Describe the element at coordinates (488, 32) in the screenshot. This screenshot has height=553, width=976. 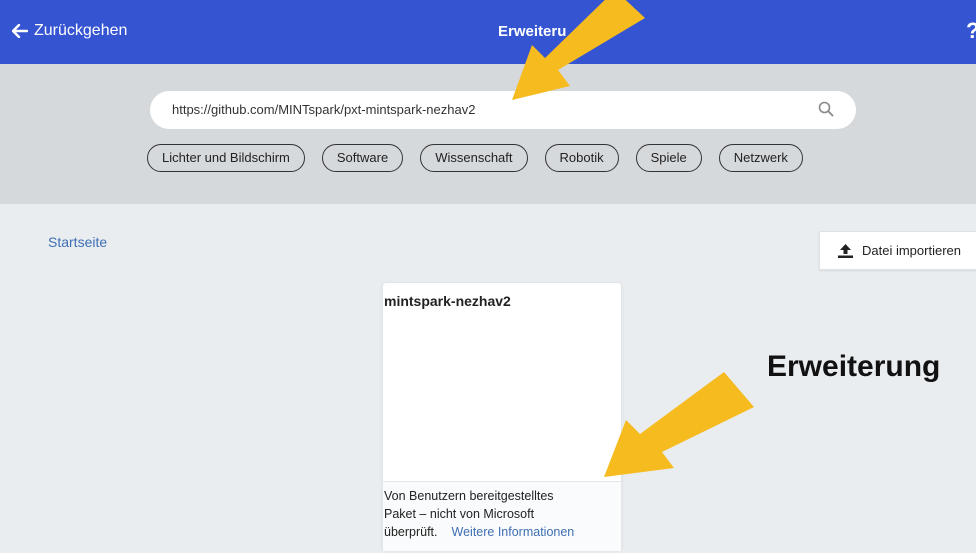
I see `top-bar: Zurückgehen Erweiteru ?` at that location.